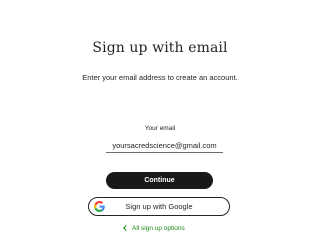 Image resolution: width=320 pixels, height=240 pixels. I want to click on chevron-left-icon, so click(126, 228).